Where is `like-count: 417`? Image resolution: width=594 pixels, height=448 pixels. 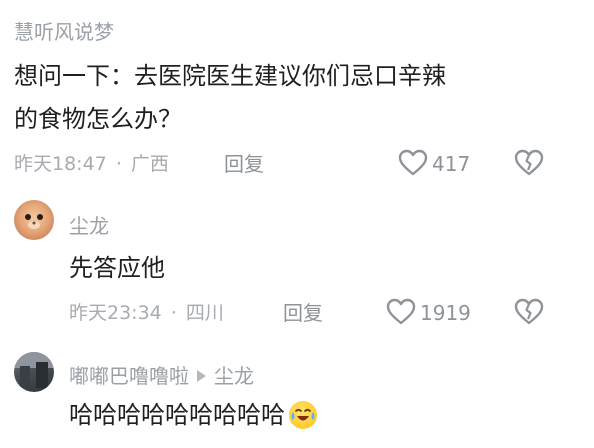 like-count: 417 is located at coordinates (451, 164).